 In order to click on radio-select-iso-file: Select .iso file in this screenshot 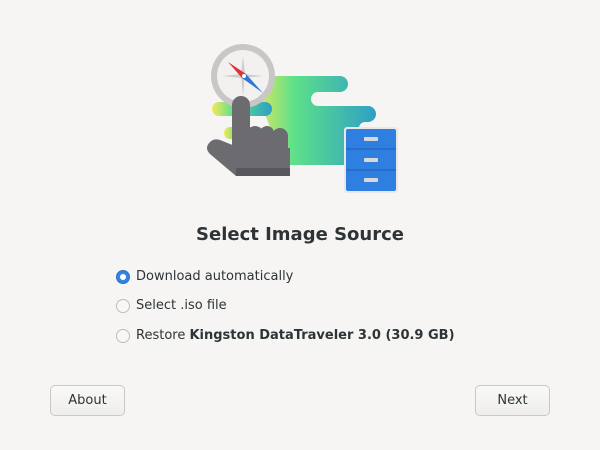, I will do `click(171, 305)`.